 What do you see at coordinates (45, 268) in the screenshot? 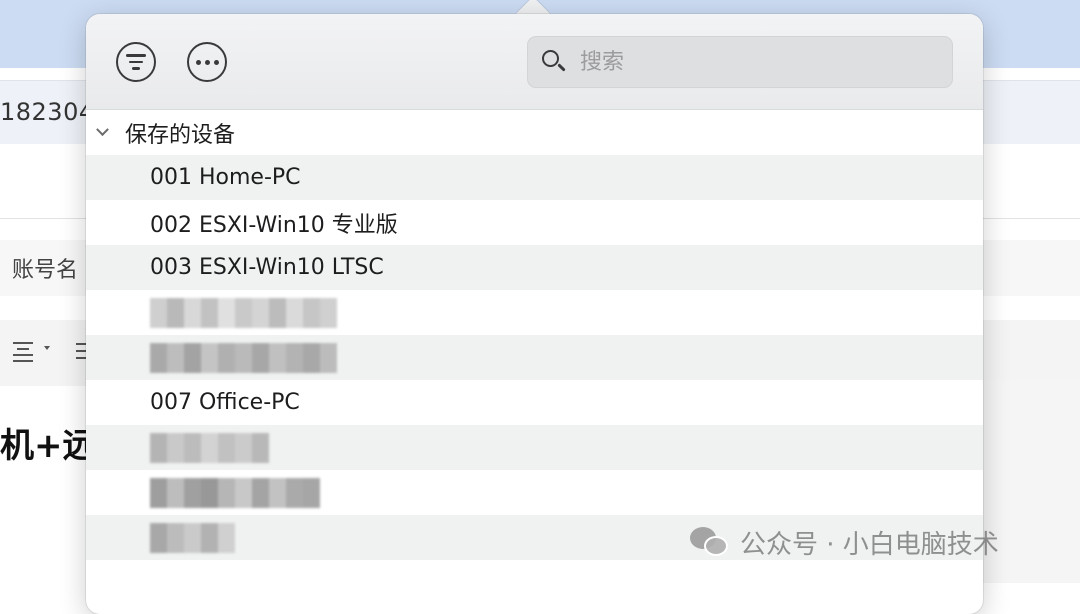
I see `background-account-label: 账号名` at bounding box center [45, 268].